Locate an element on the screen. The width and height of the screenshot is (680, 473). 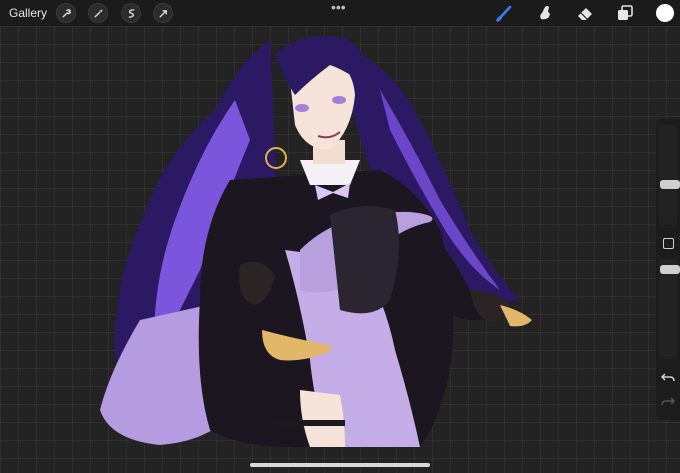
more-menu-button: ••• is located at coordinates (338, 7).